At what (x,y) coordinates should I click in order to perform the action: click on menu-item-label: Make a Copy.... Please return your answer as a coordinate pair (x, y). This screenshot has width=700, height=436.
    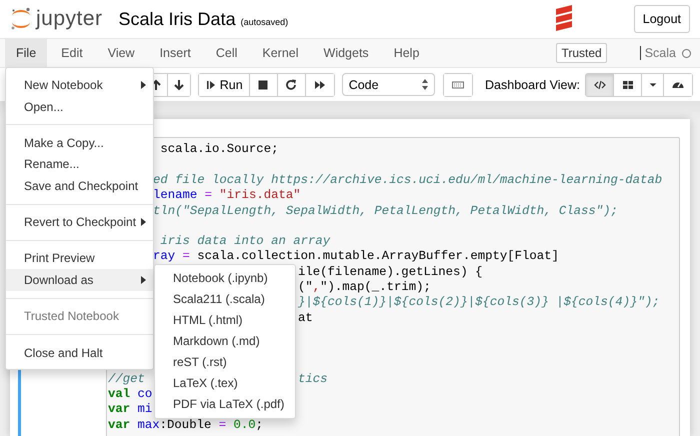
    Looking at the image, I should click on (64, 143).